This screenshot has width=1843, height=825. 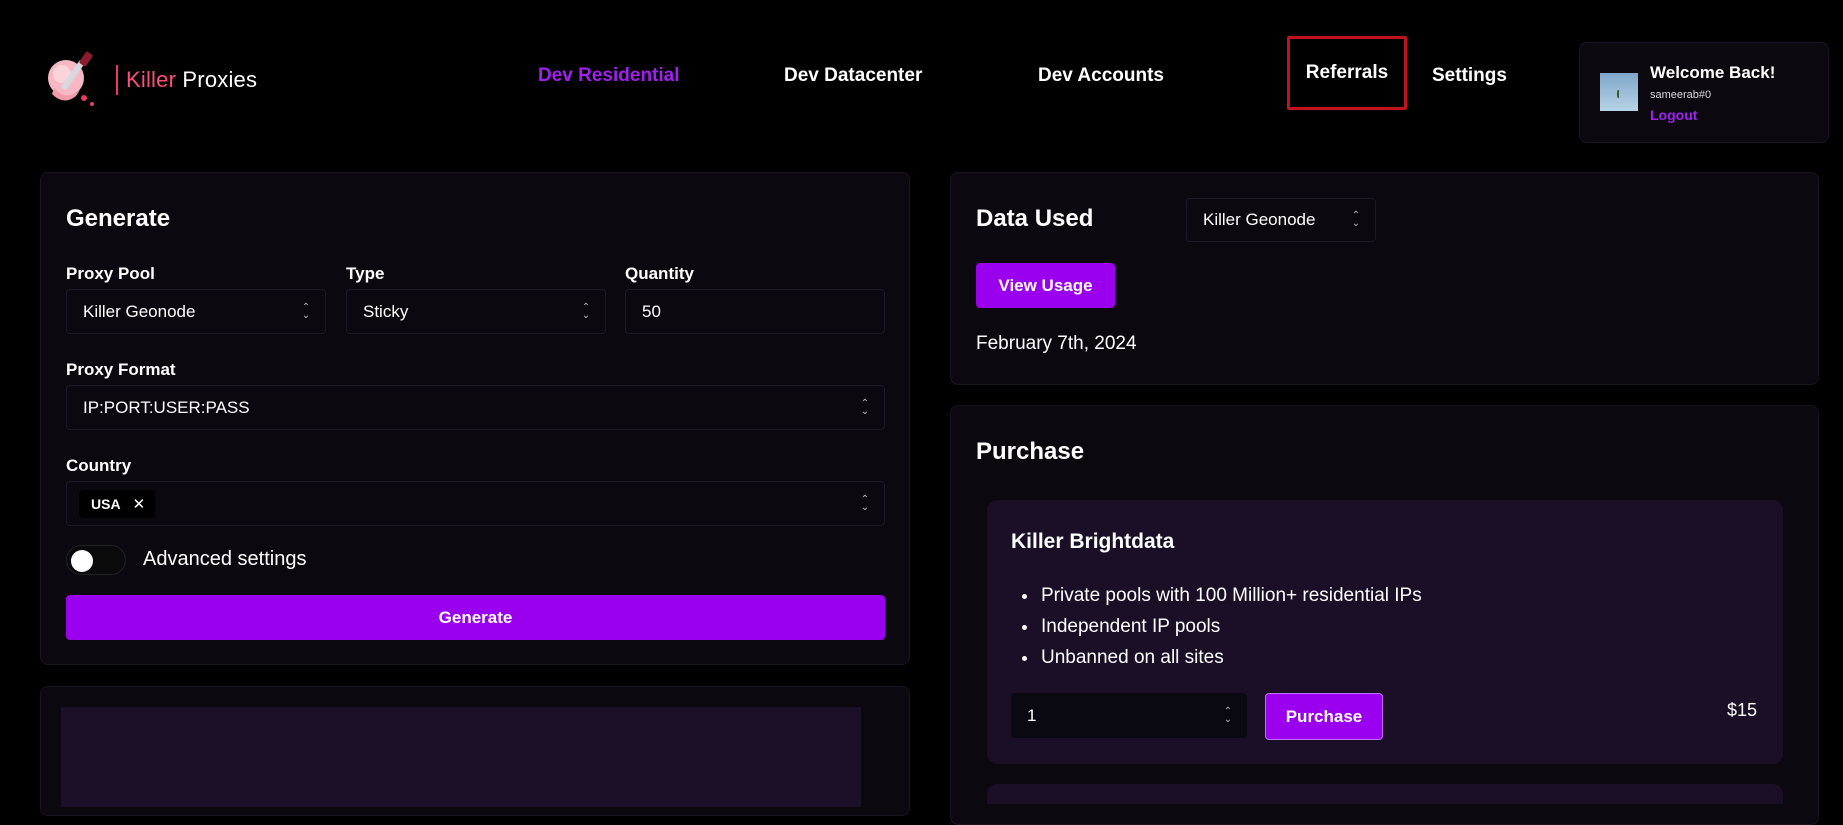 What do you see at coordinates (475, 617) in the screenshot?
I see `generate-button: Generate` at bounding box center [475, 617].